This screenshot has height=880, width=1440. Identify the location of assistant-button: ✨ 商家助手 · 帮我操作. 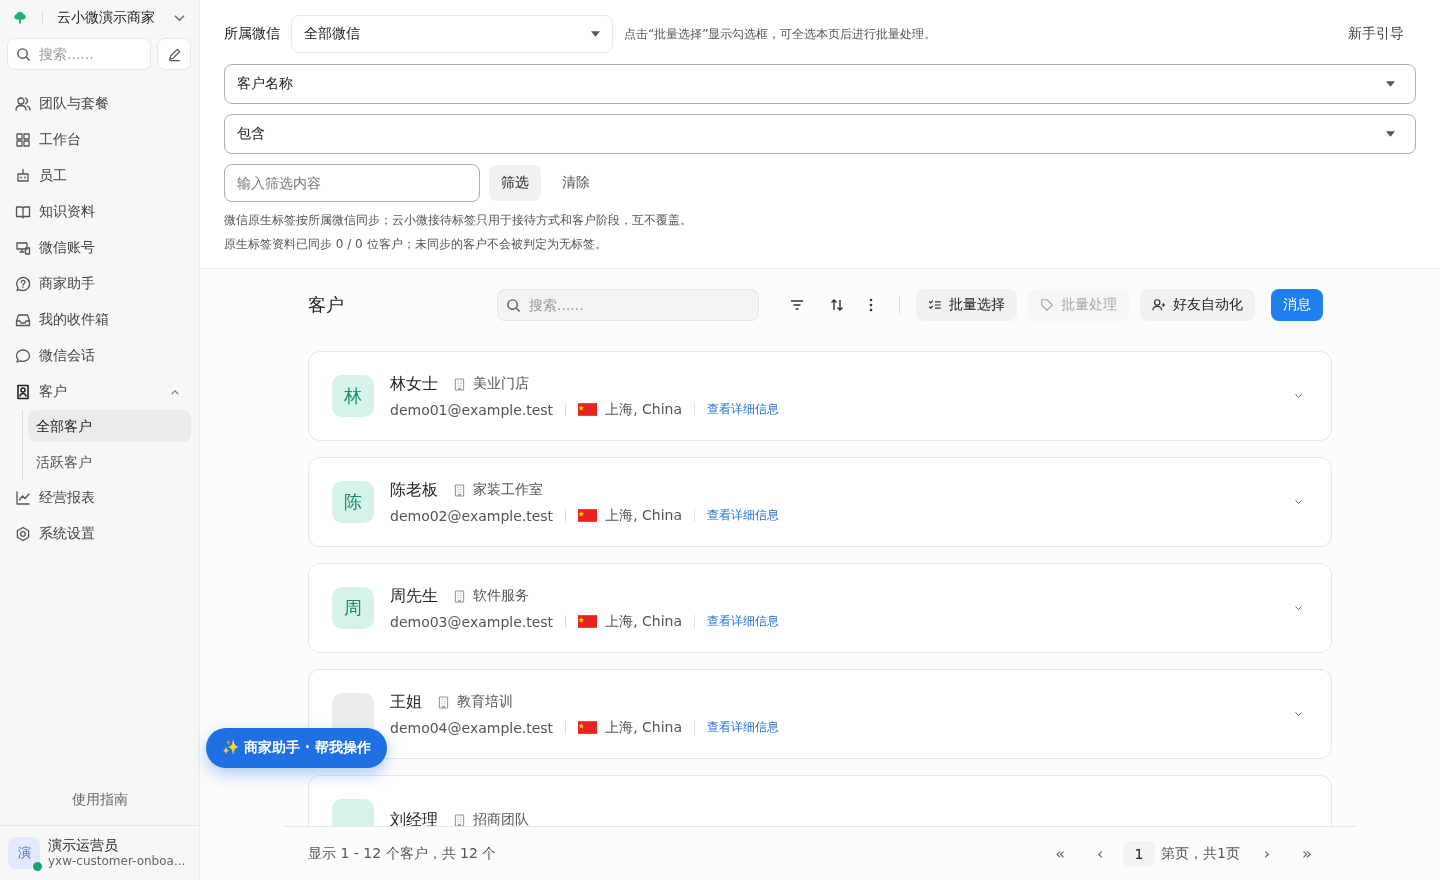
(296, 748).